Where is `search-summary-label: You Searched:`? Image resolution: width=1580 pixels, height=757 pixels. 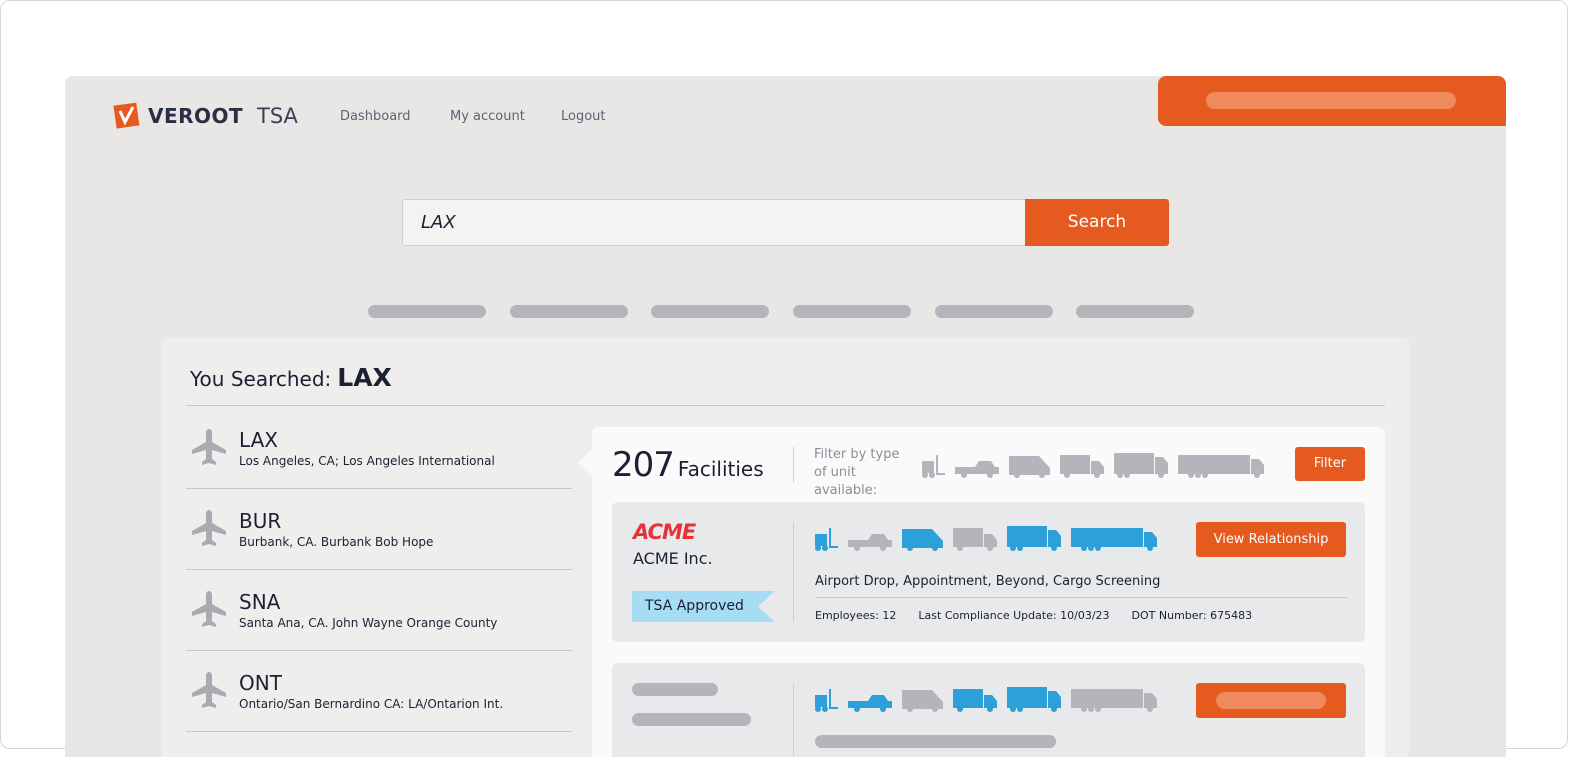
search-summary-label: You Searched: is located at coordinates (261, 379).